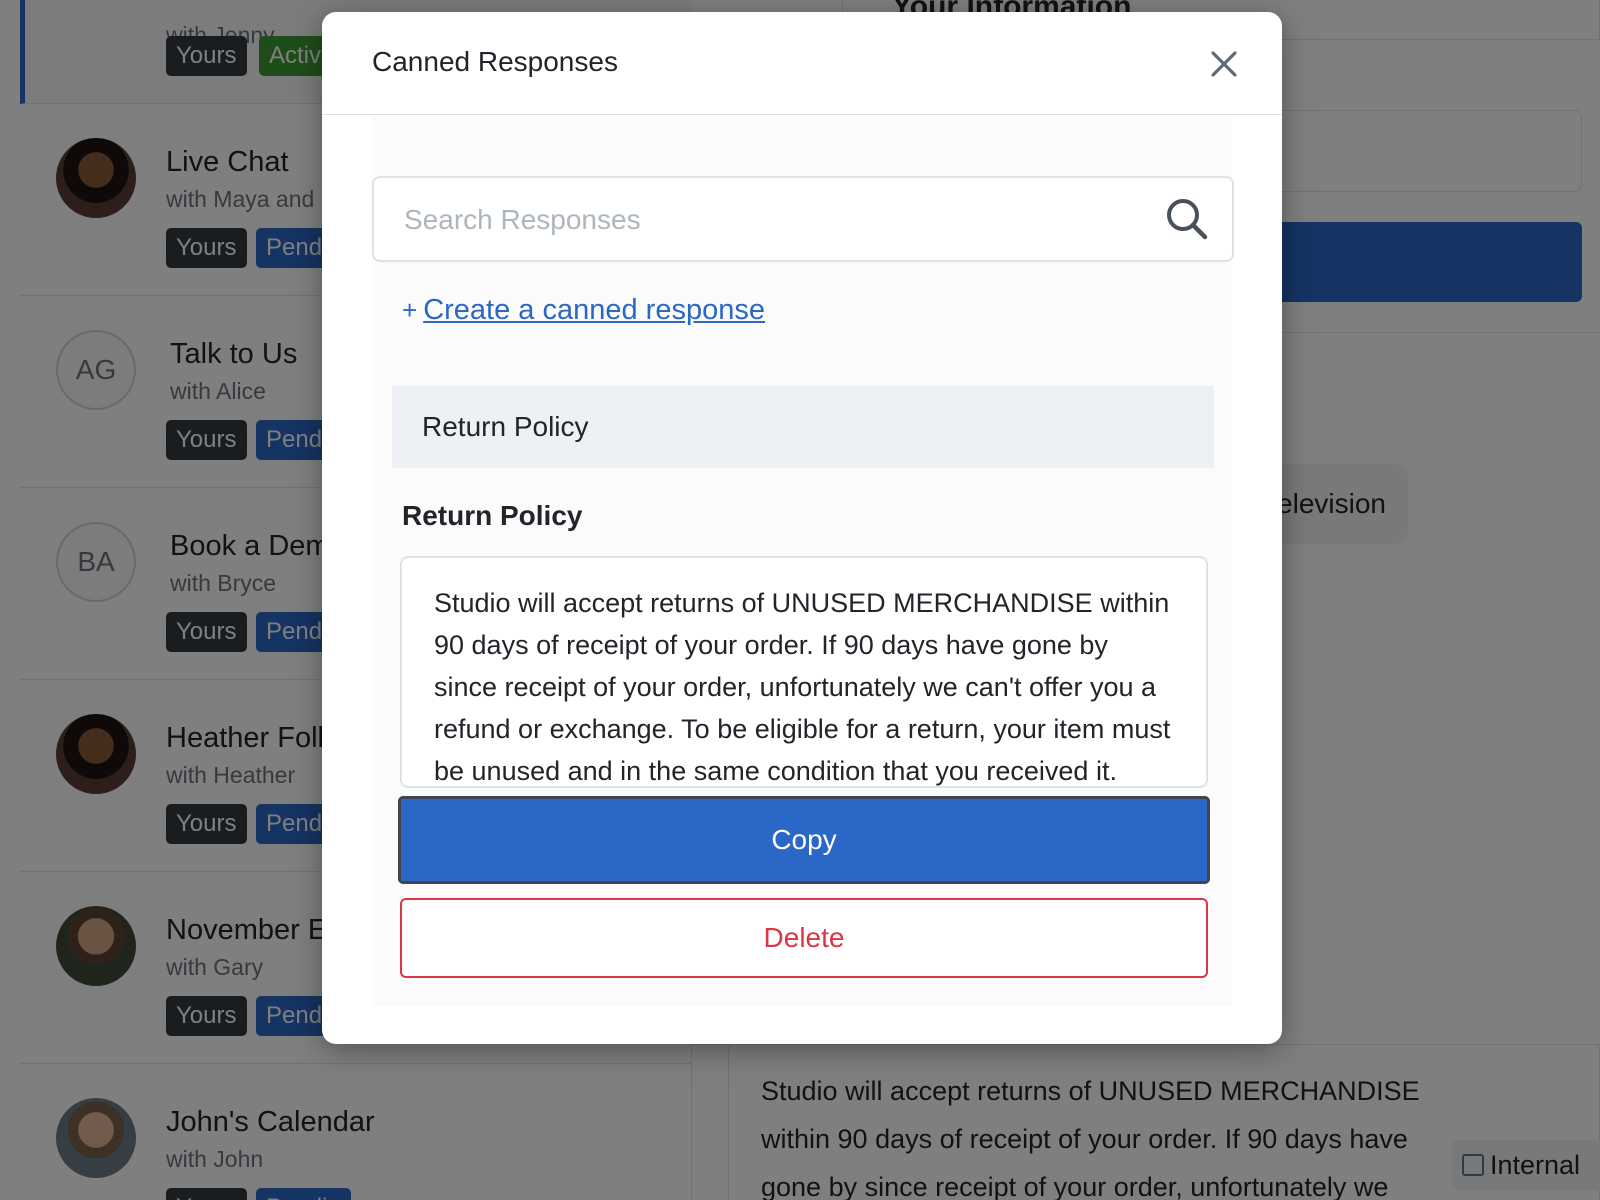  I want to click on modal-header: Canned Responses, so click(802, 63).